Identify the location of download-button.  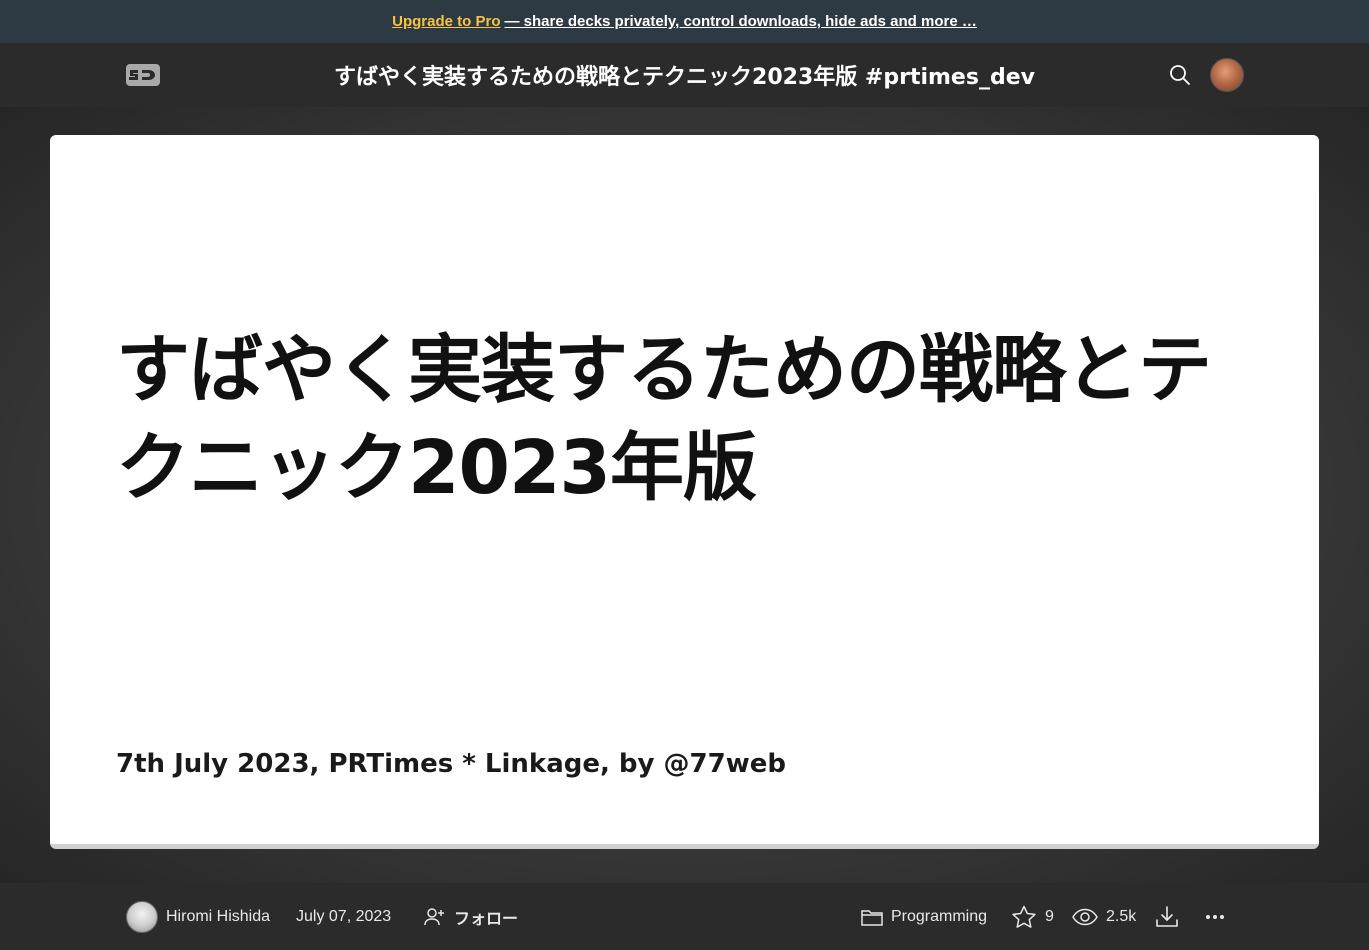
(1167, 916).